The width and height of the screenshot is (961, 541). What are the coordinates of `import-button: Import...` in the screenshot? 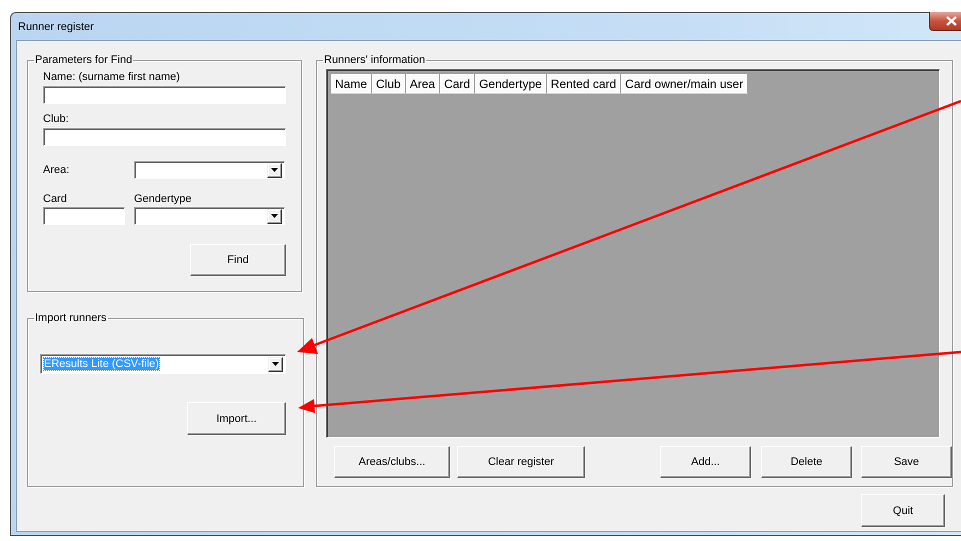 It's located at (236, 418).